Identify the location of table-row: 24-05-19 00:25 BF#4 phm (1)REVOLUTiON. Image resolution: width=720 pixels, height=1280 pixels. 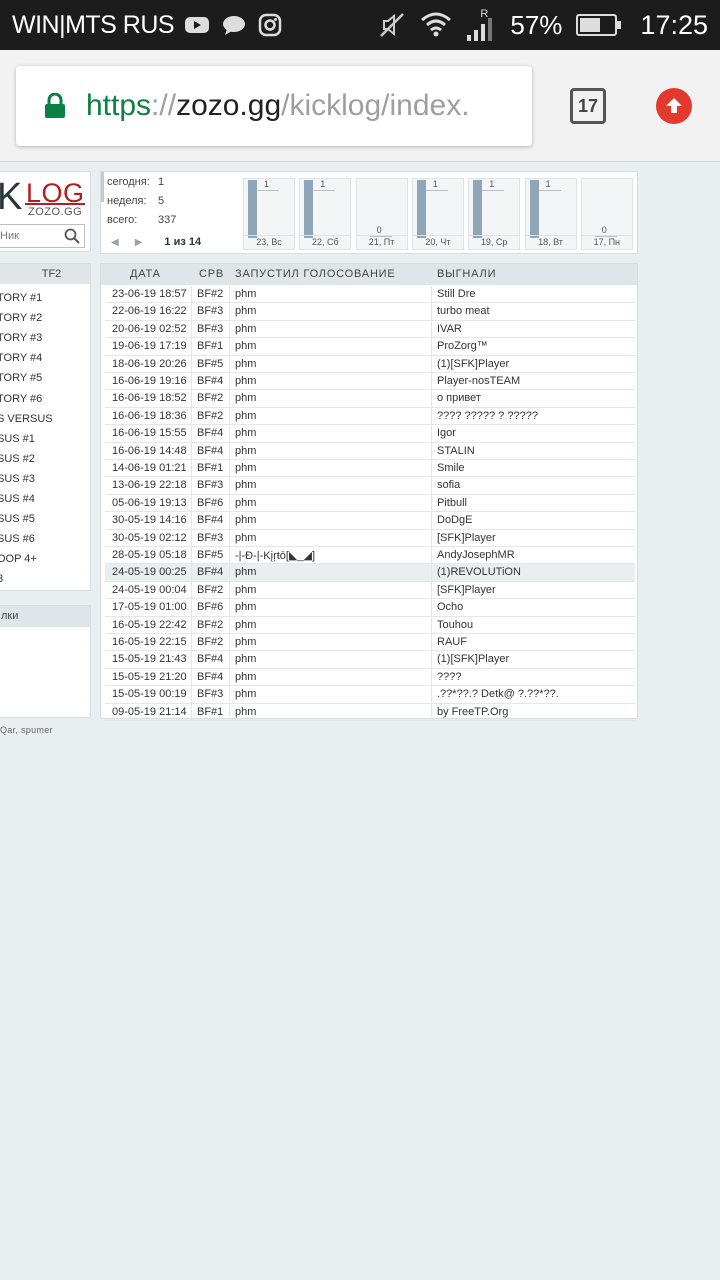
(370, 573).